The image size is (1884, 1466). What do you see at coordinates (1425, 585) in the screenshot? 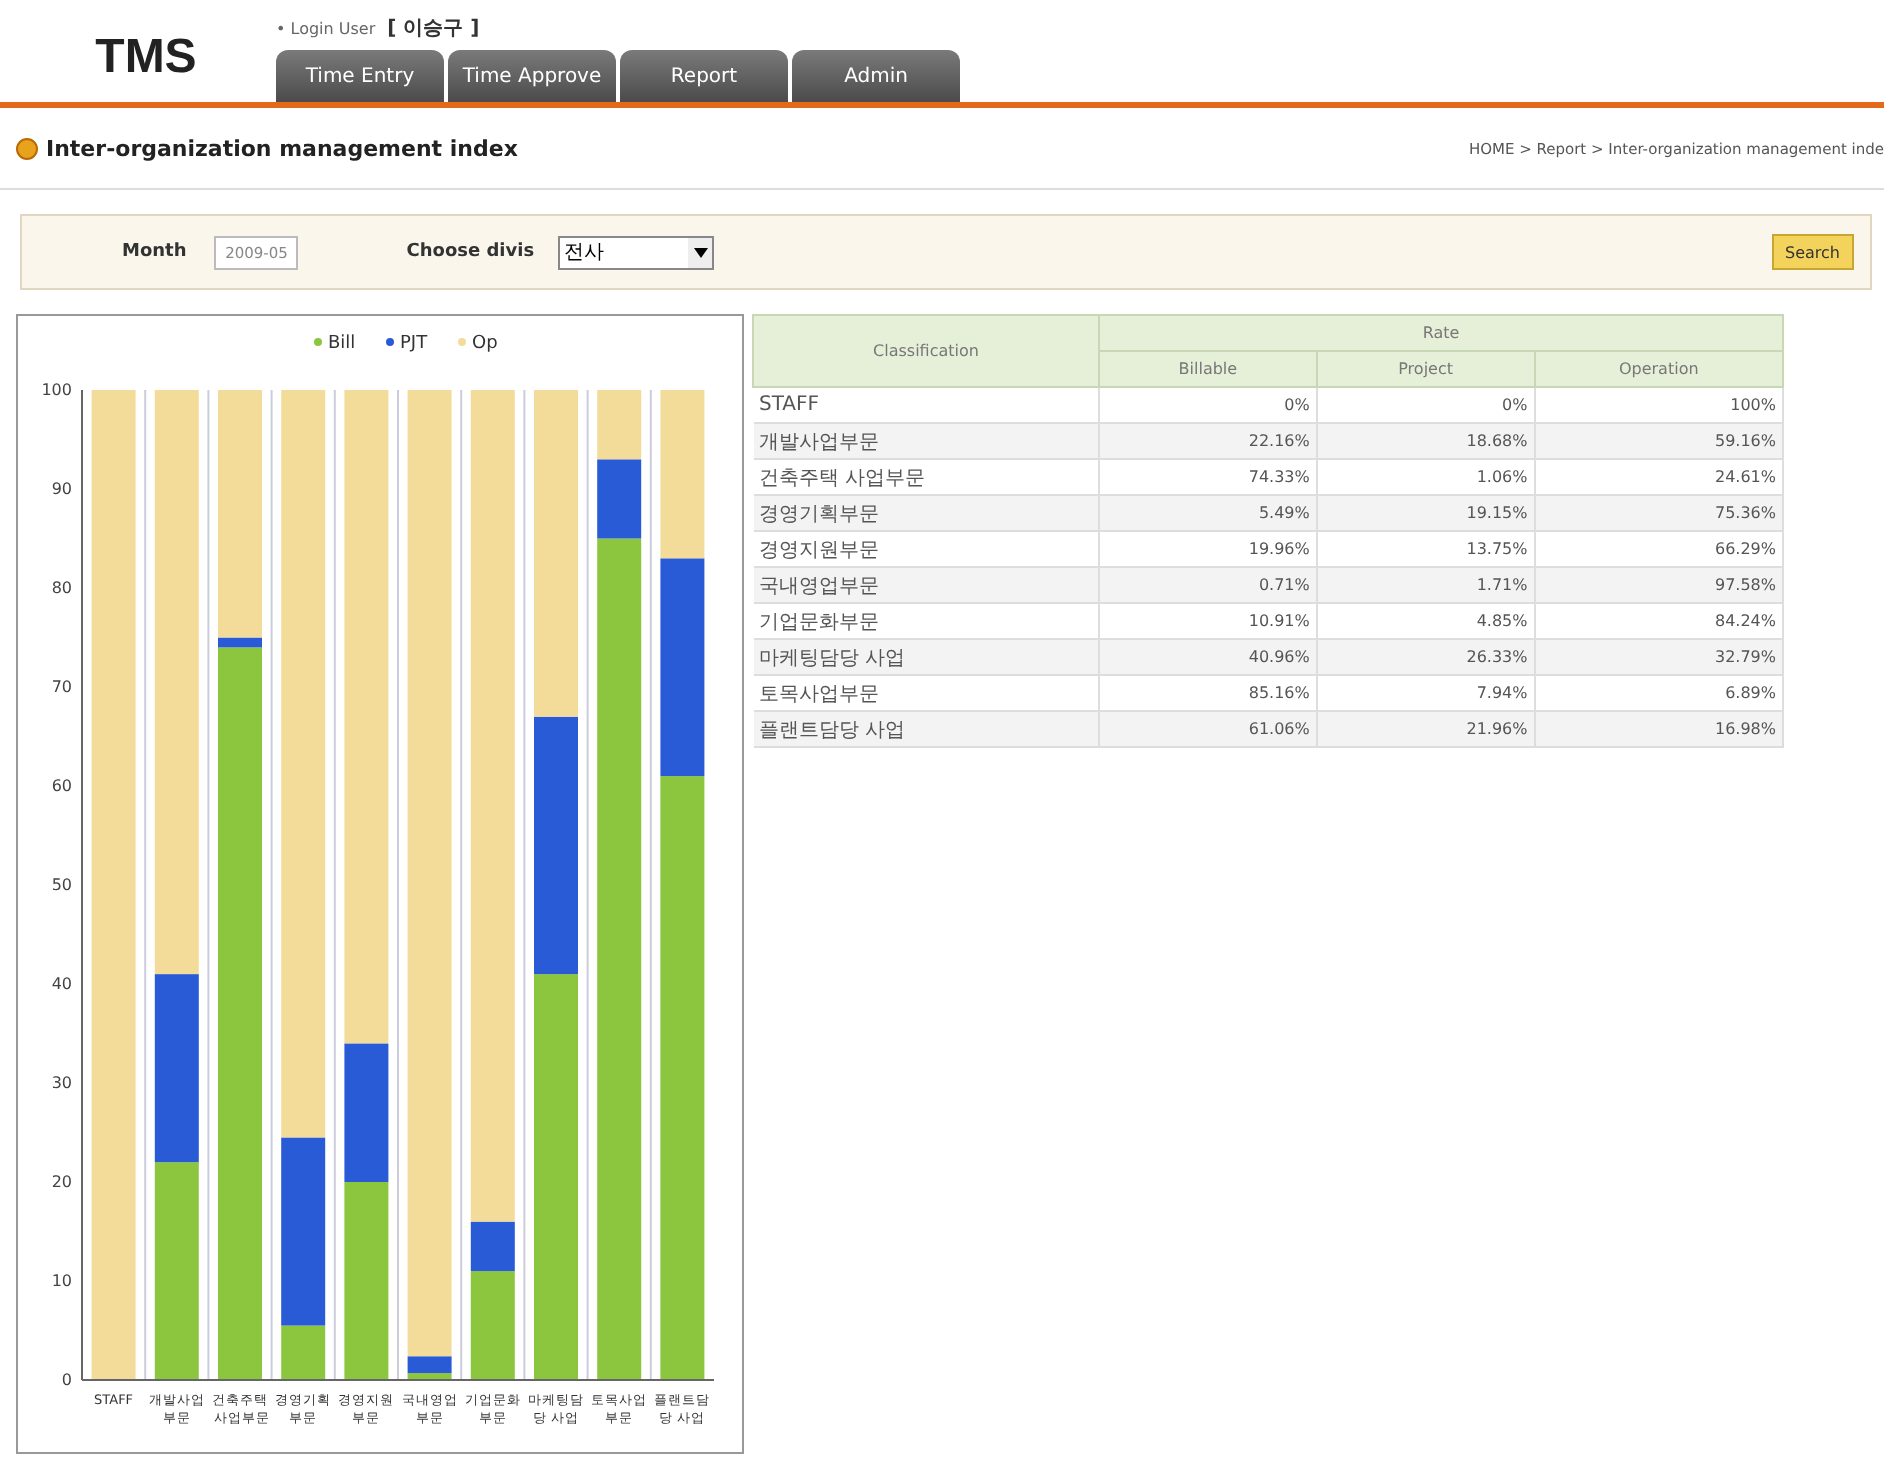
I see `table-cell: 1.71%` at bounding box center [1425, 585].